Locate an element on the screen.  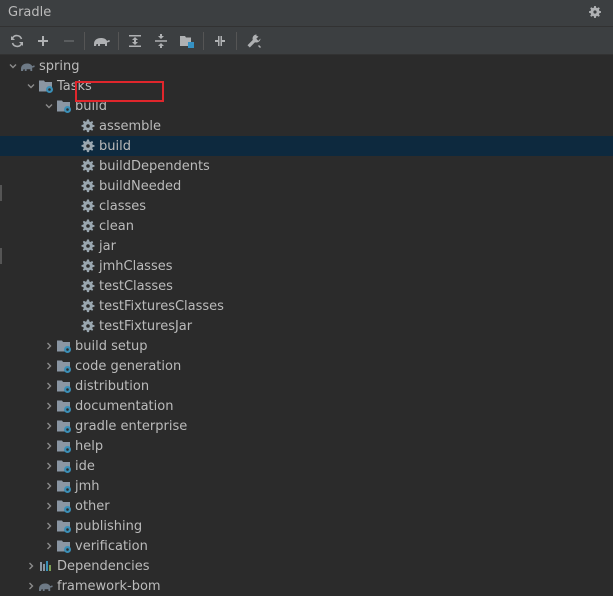
tasks-folder-icon is located at coordinates (46, 86).